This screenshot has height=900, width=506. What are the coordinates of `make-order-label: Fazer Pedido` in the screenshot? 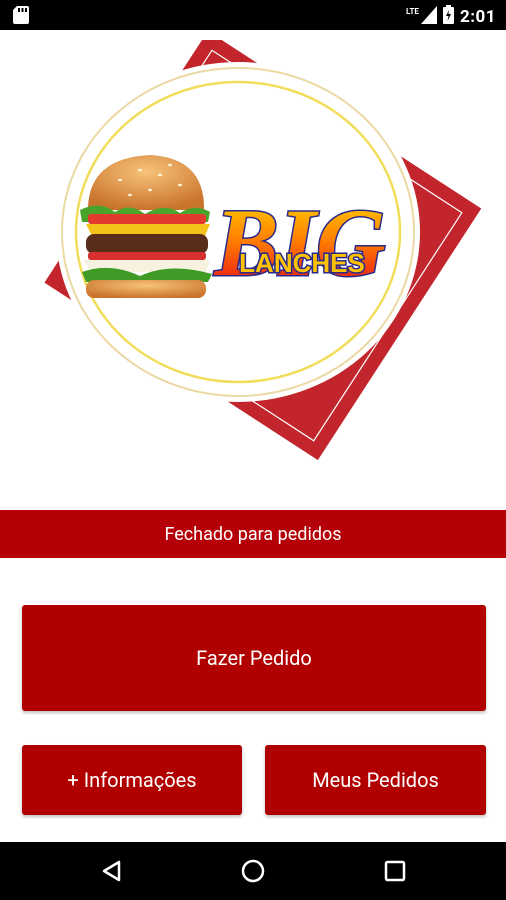 It's located at (254, 658).